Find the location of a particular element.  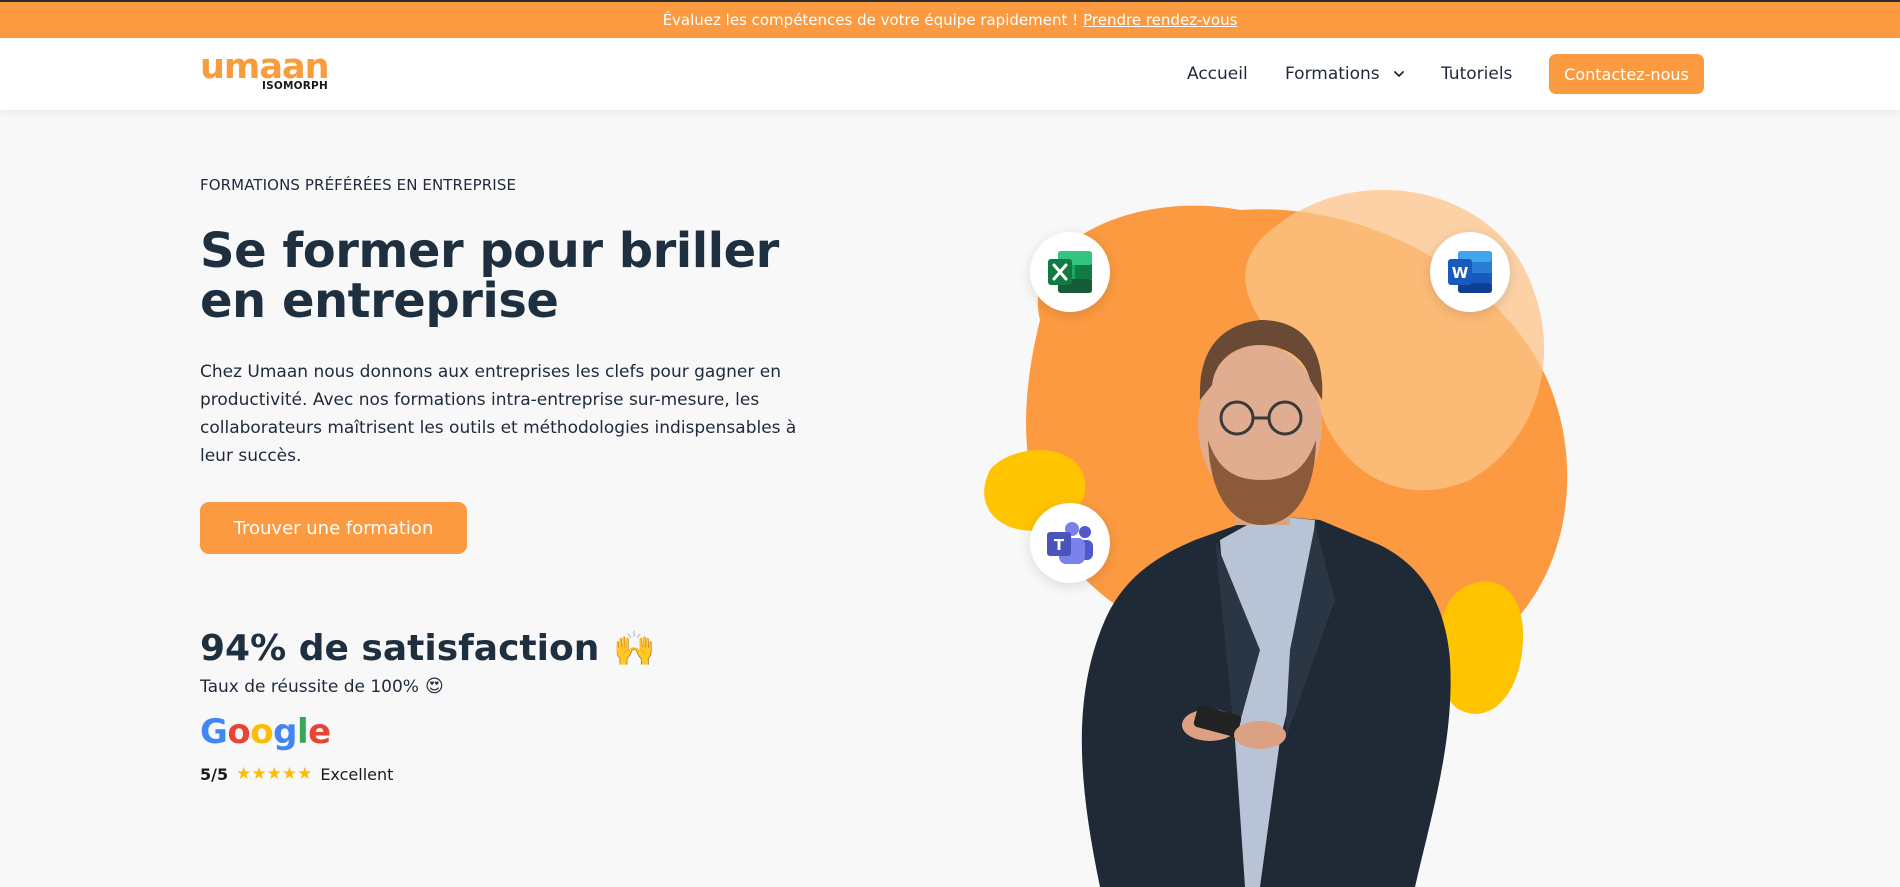

nav-label-tutoriels: Tutoriels is located at coordinates (1477, 74).